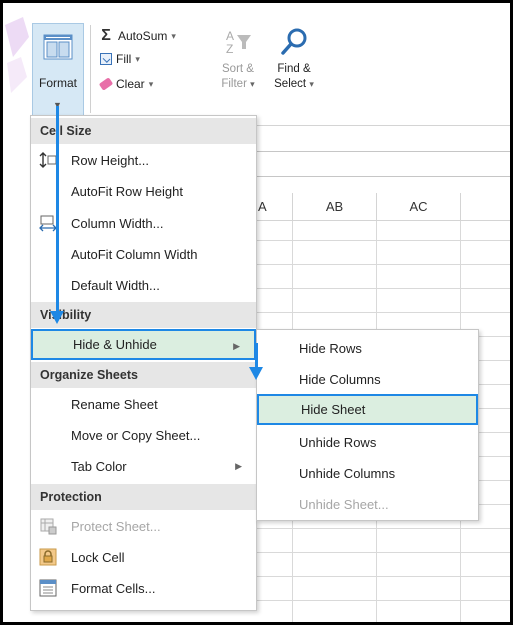 Image resolution: width=513 pixels, height=625 pixels. Describe the element at coordinates (274, 207) in the screenshot. I see `column-header-a: A` at that location.